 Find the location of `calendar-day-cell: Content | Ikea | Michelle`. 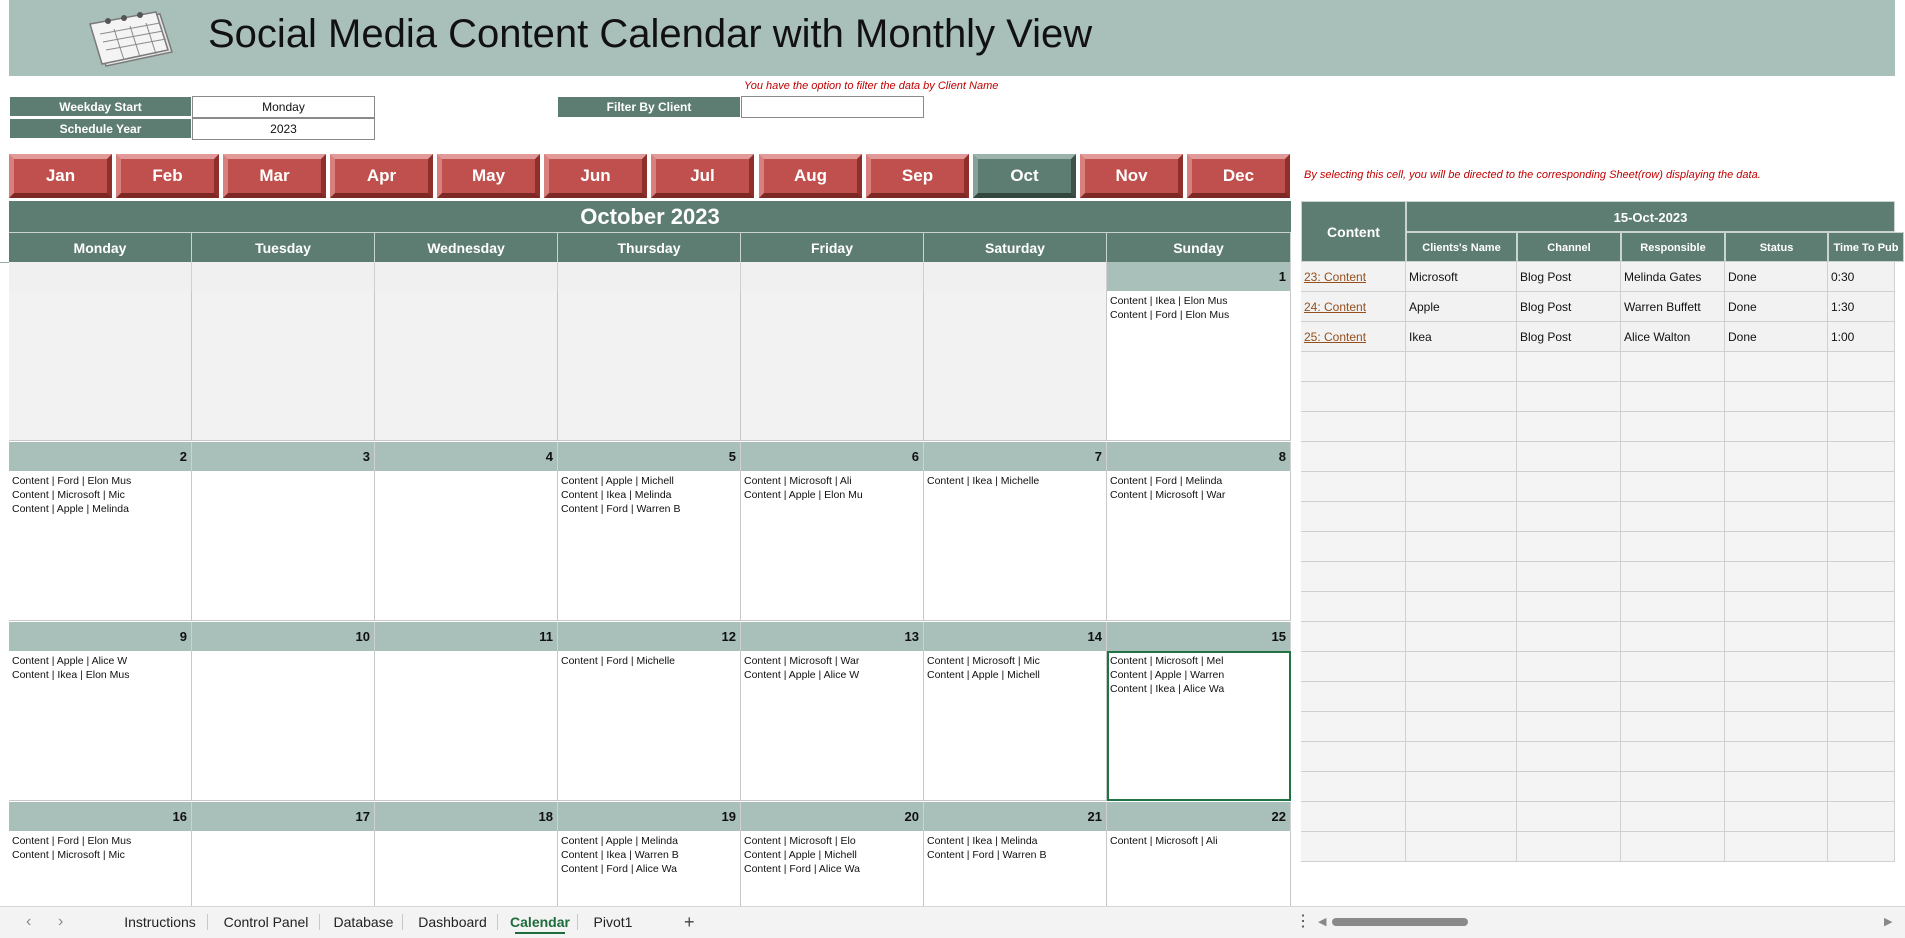

calendar-day-cell: Content | Ikea | Michelle is located at coordinates (1015, 546).